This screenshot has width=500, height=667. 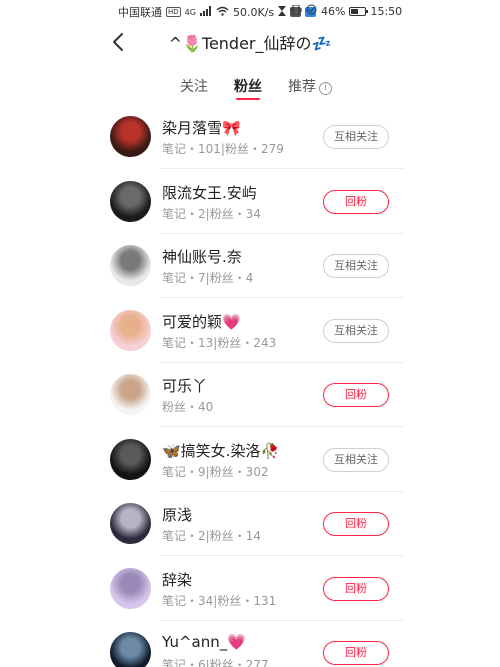 I want to click on battery-percent: 46%, so click(x=333, y=11).